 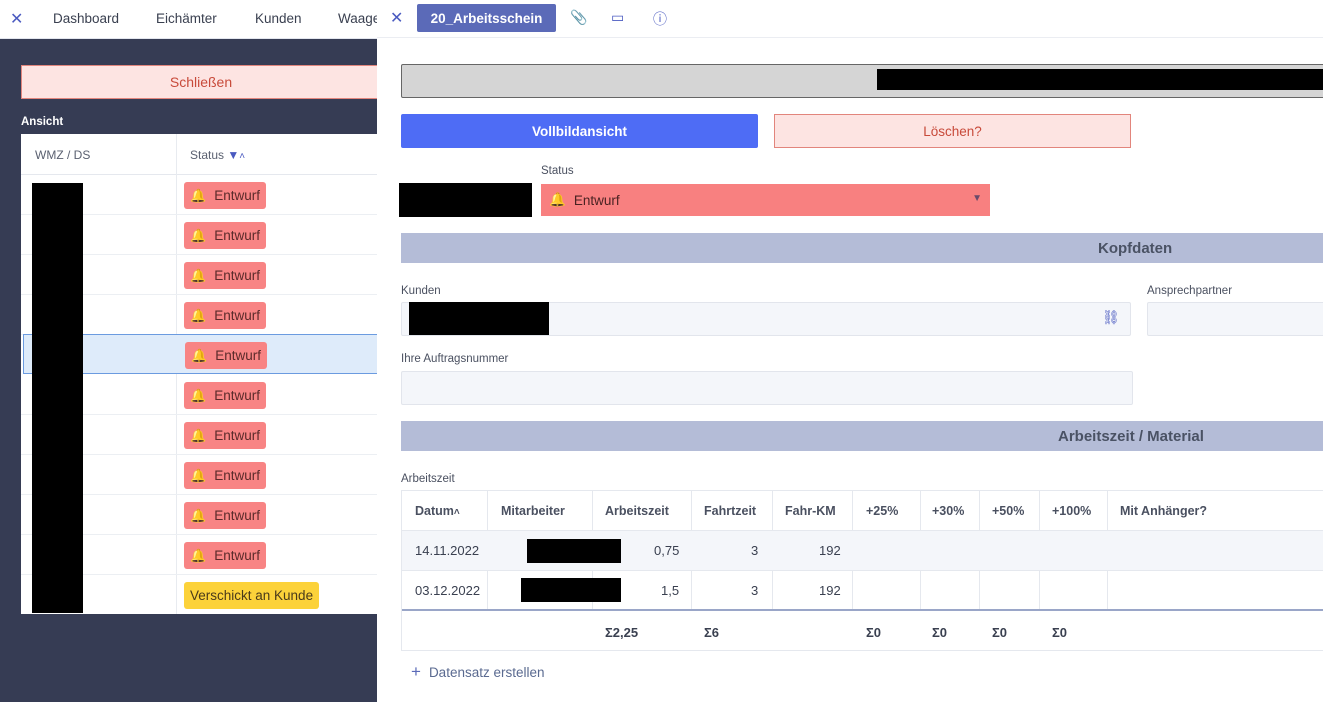 What do you see at coordinates (810, 511) in the screenshot?
I see `column-fahr-km: Fahr-KM` at bounding box center [810, 511].